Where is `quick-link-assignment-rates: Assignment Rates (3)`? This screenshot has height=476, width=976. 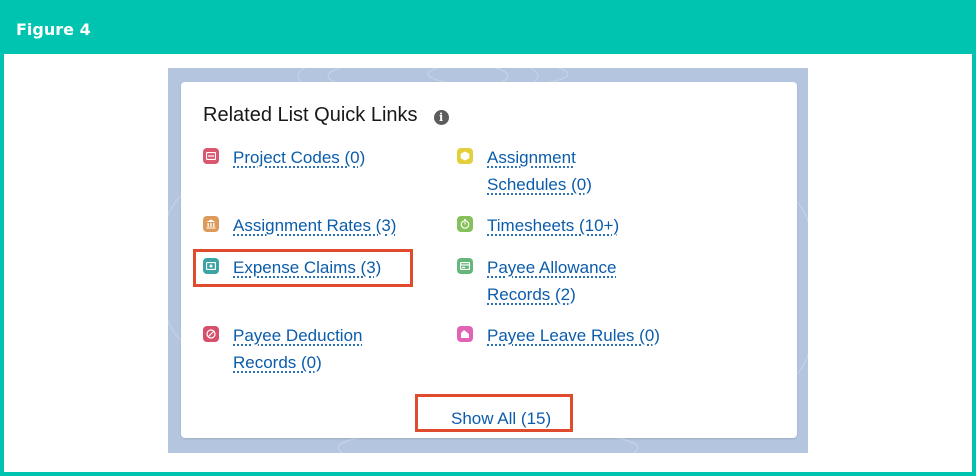 quick-link-assignment-rates: Assignment Rates (3) is located at coordinates (299, 225).